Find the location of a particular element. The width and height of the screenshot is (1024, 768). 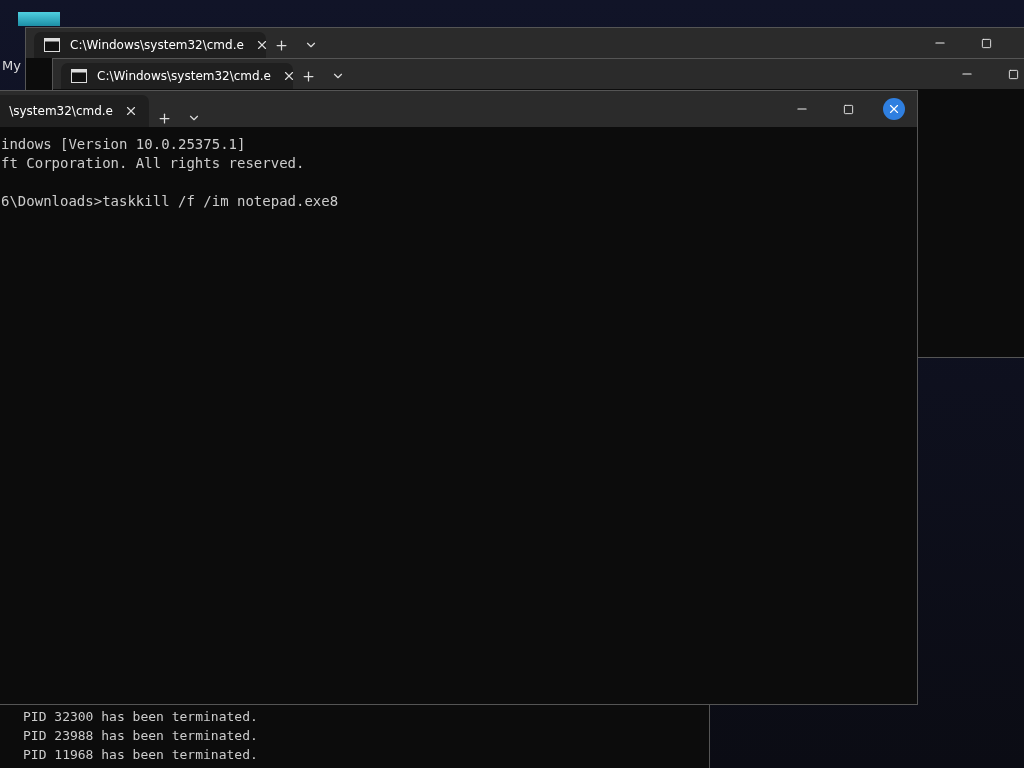

desktop-icon-label: My is located at coordinates (11, 65).